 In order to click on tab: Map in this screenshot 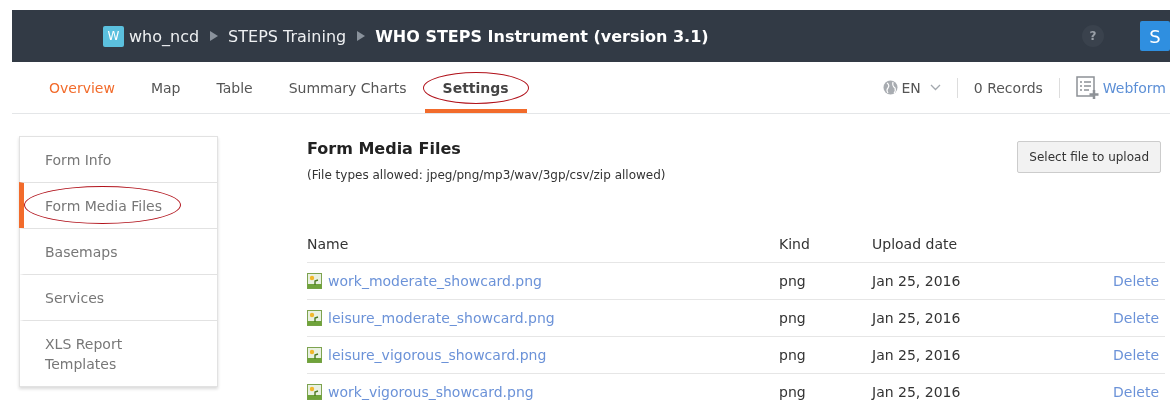, I will do `click(165, 87)`.